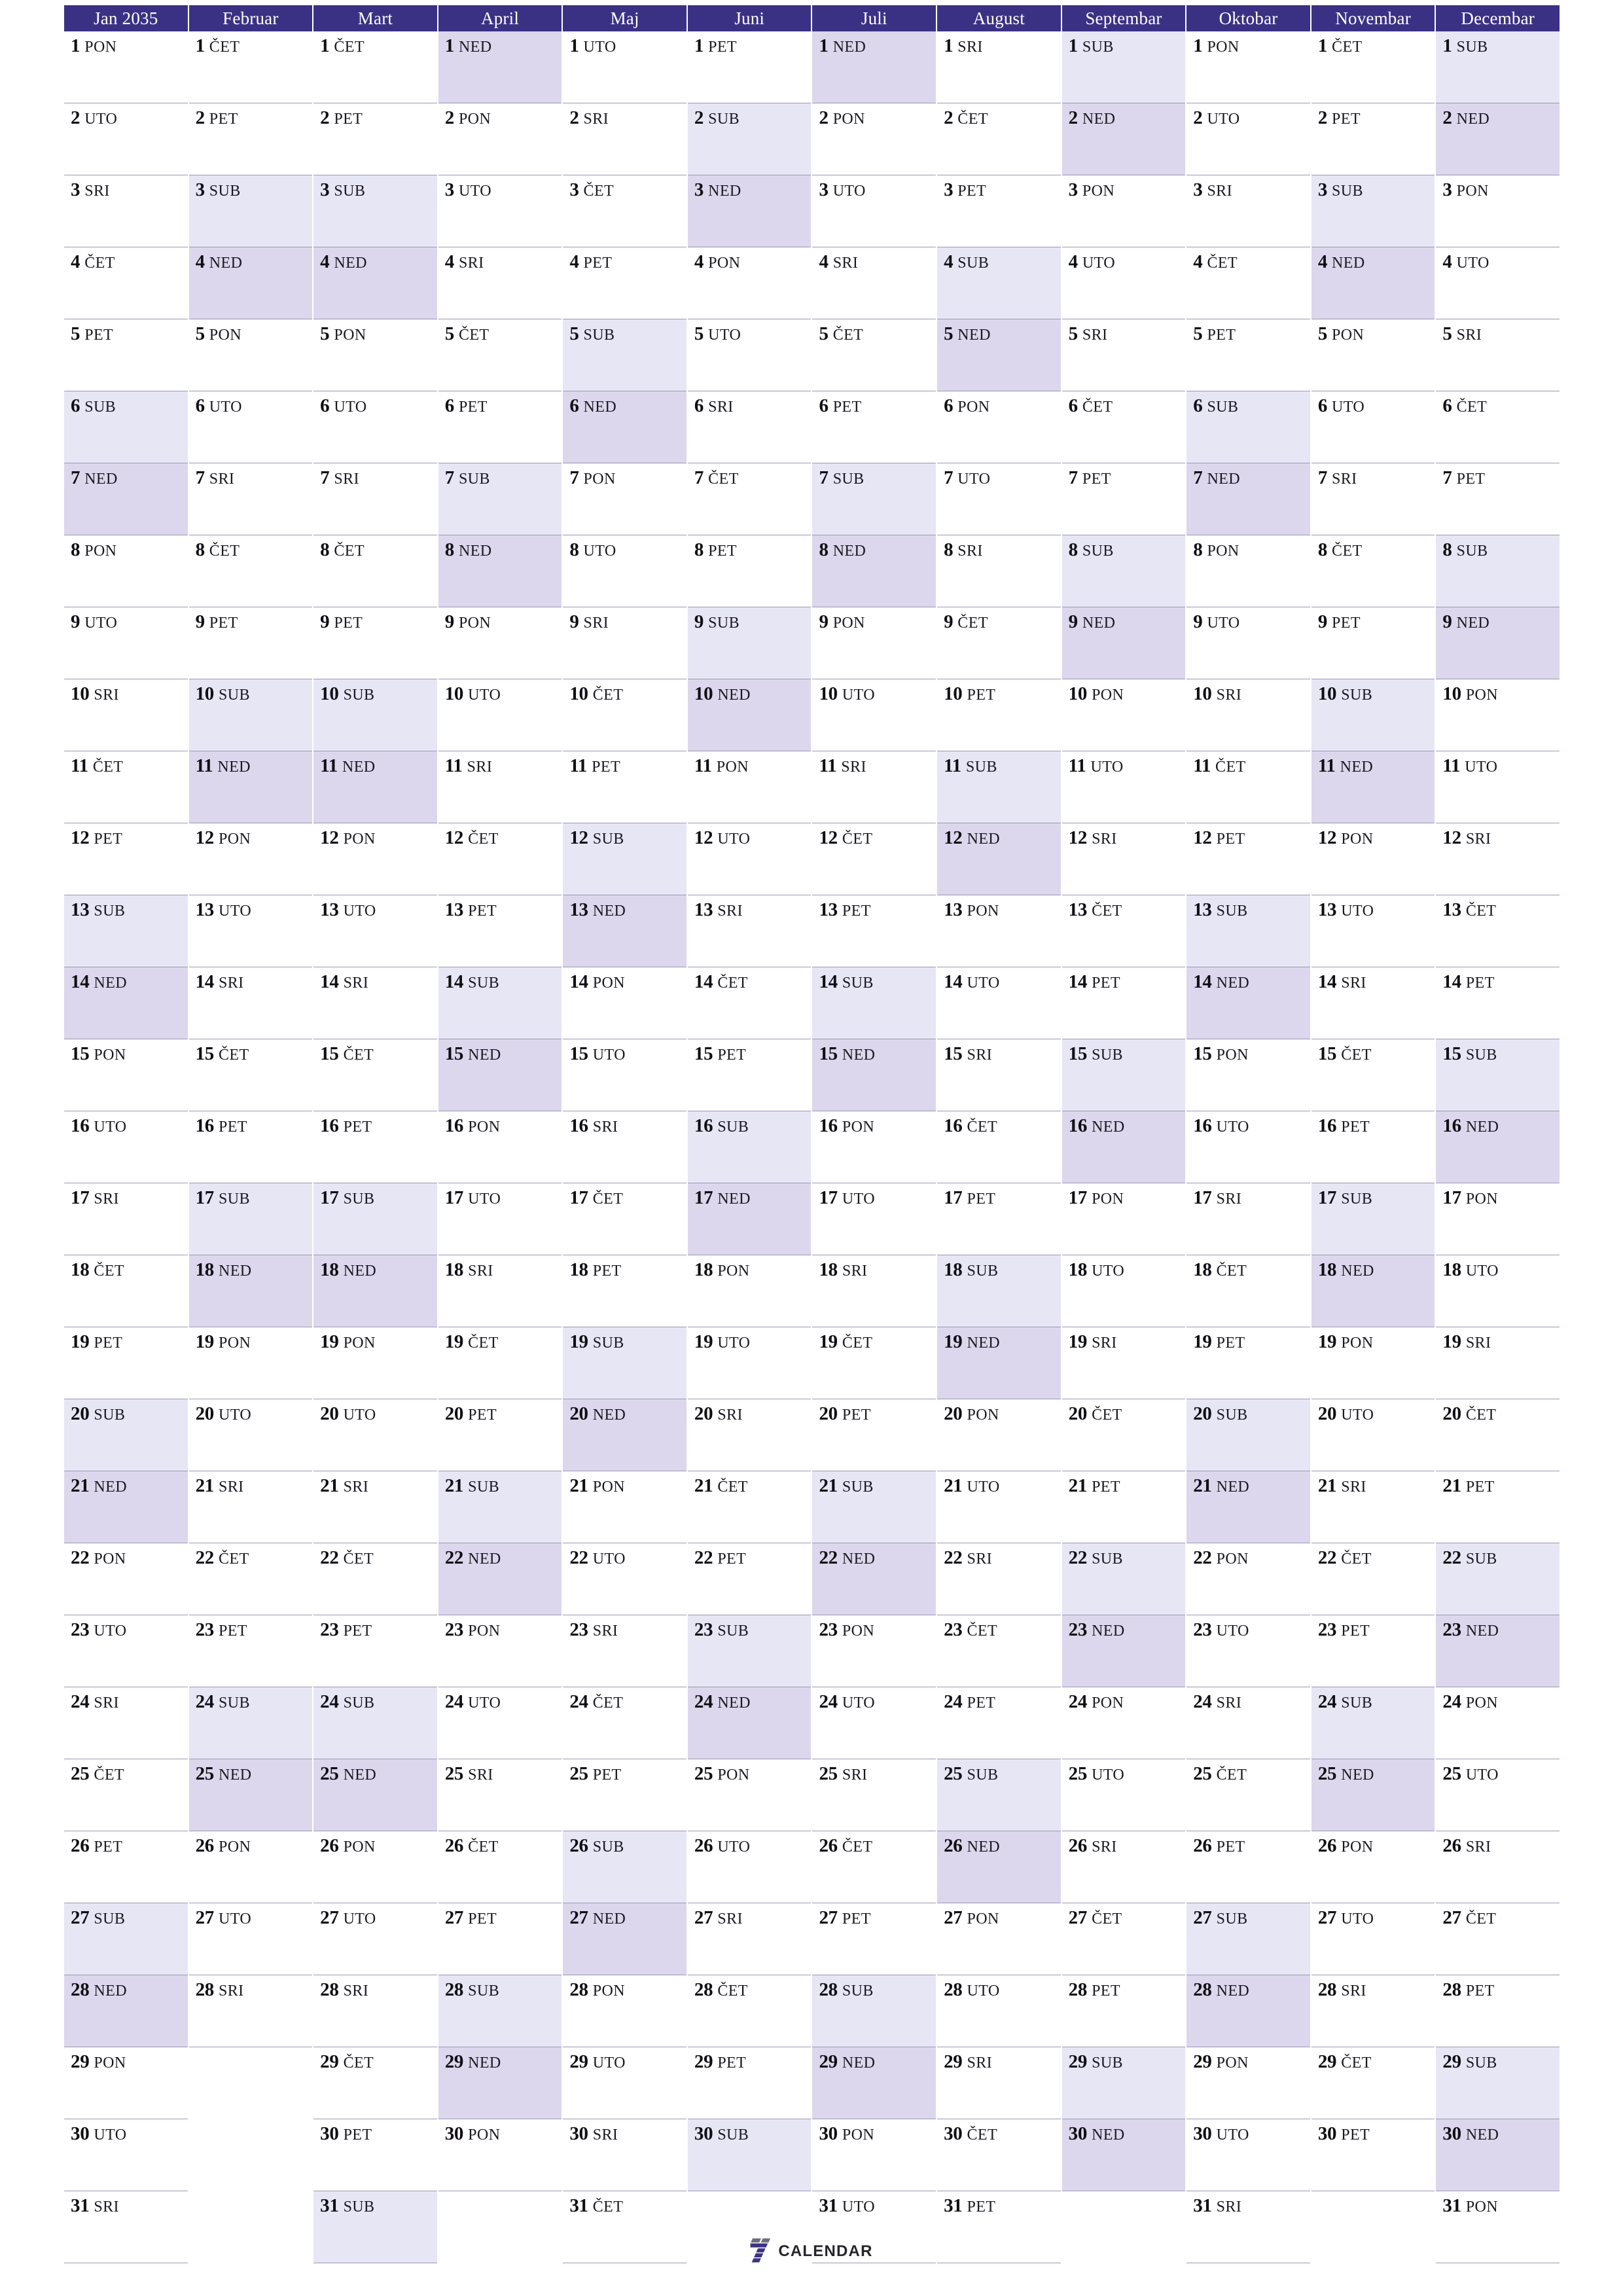 This screenshot has width=1623, height=2296. Describe the element at coordinates (1248, 67) in the screenshot. I see `day-cell: 1 PON` at that location.